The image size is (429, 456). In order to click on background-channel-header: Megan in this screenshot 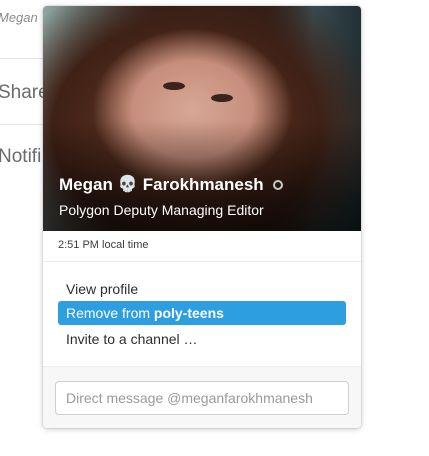, I will do `click(19, 17)`.